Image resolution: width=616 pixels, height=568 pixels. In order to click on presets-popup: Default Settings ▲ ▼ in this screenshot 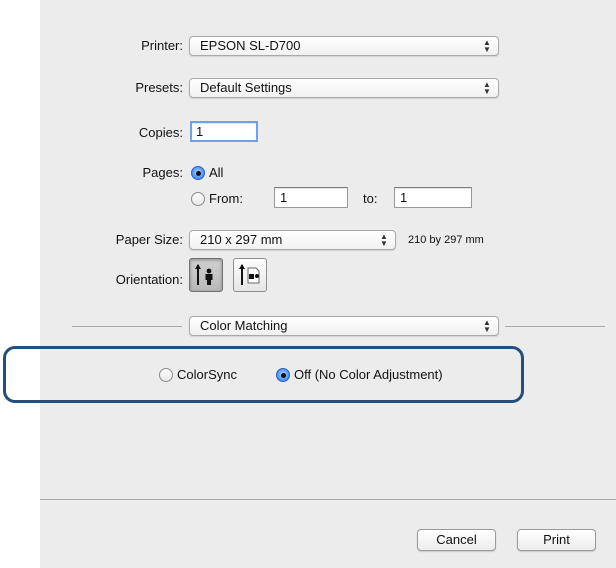, I will do `click(344, 88)`.